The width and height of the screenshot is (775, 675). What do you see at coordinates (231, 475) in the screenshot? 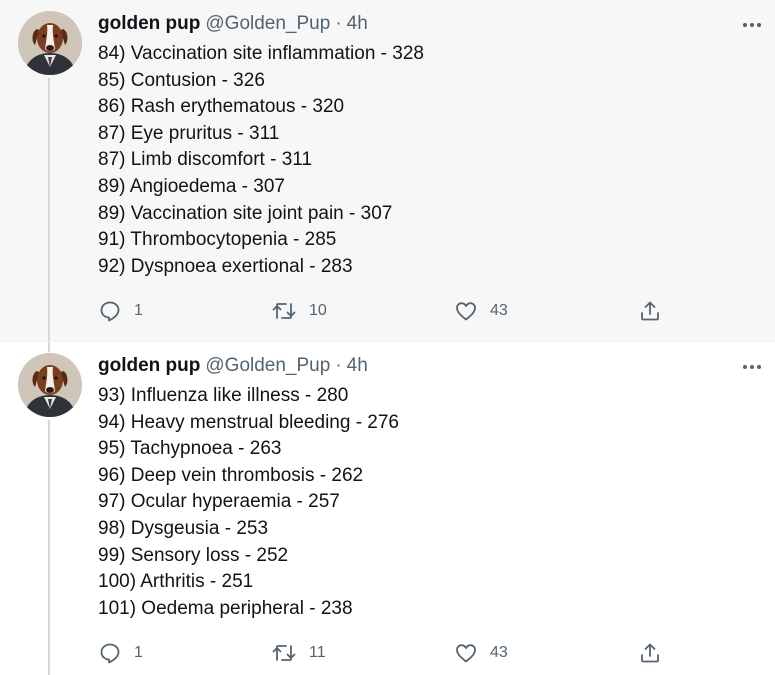
I see `tweet-line: 96) Deep vein thrombosis - 262` at bounding box center [231, 475].